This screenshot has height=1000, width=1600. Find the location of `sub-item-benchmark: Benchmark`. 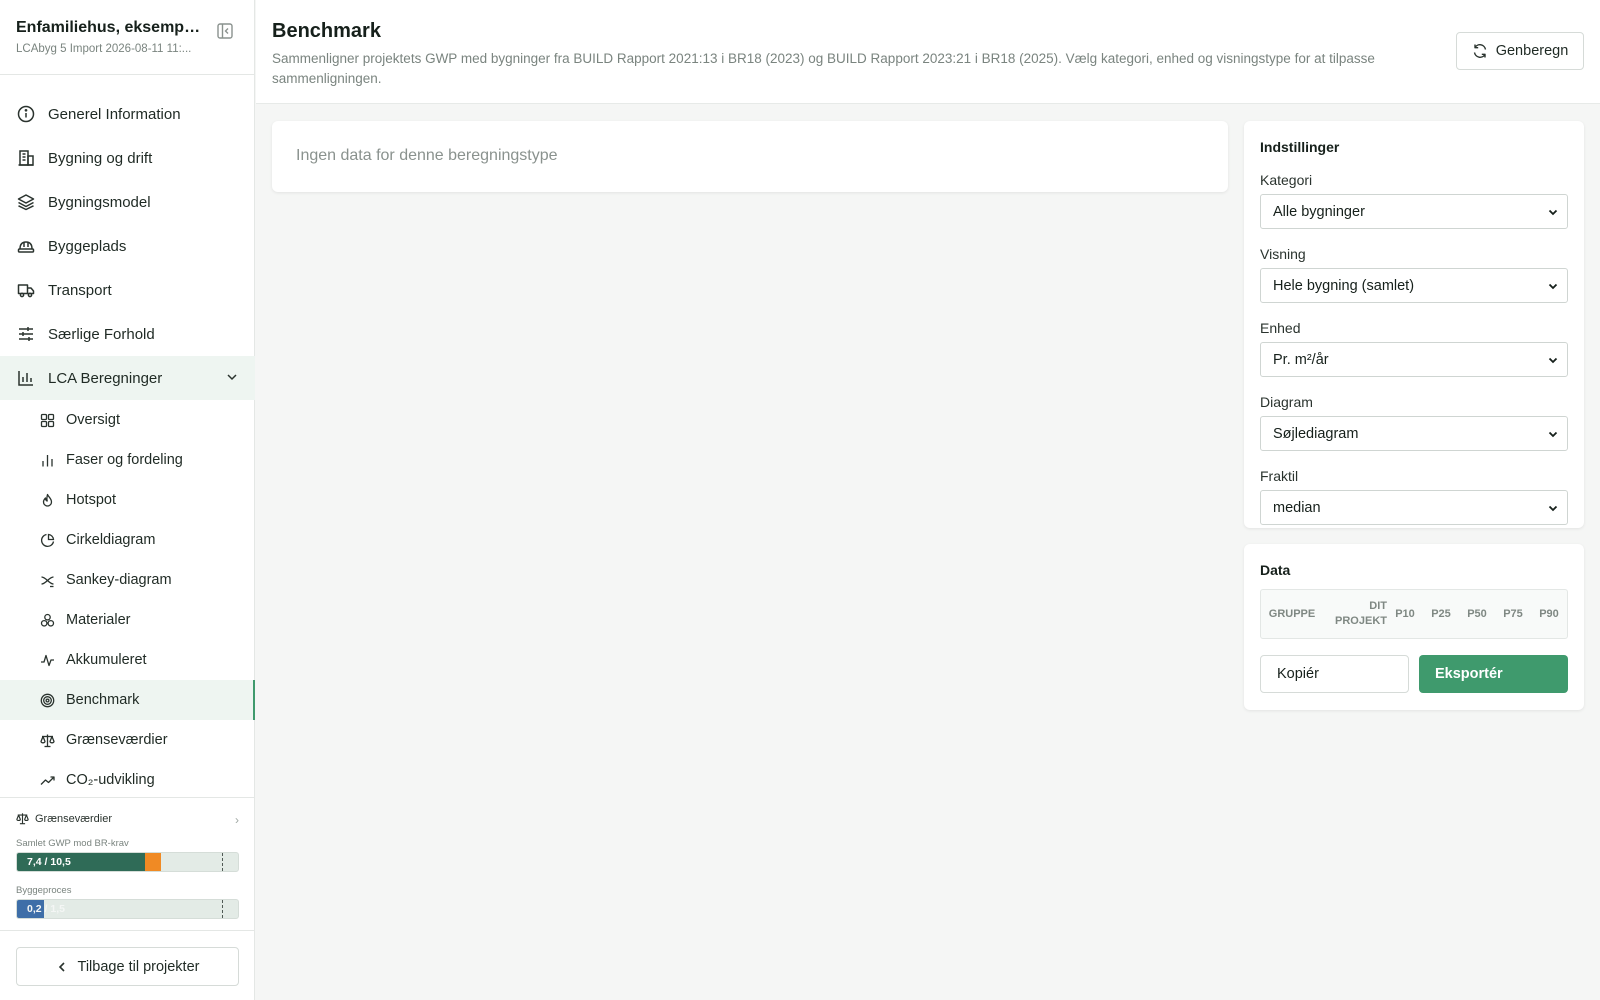

sub-item-benchmark: Benchmark is located at coordinates (127, 700).